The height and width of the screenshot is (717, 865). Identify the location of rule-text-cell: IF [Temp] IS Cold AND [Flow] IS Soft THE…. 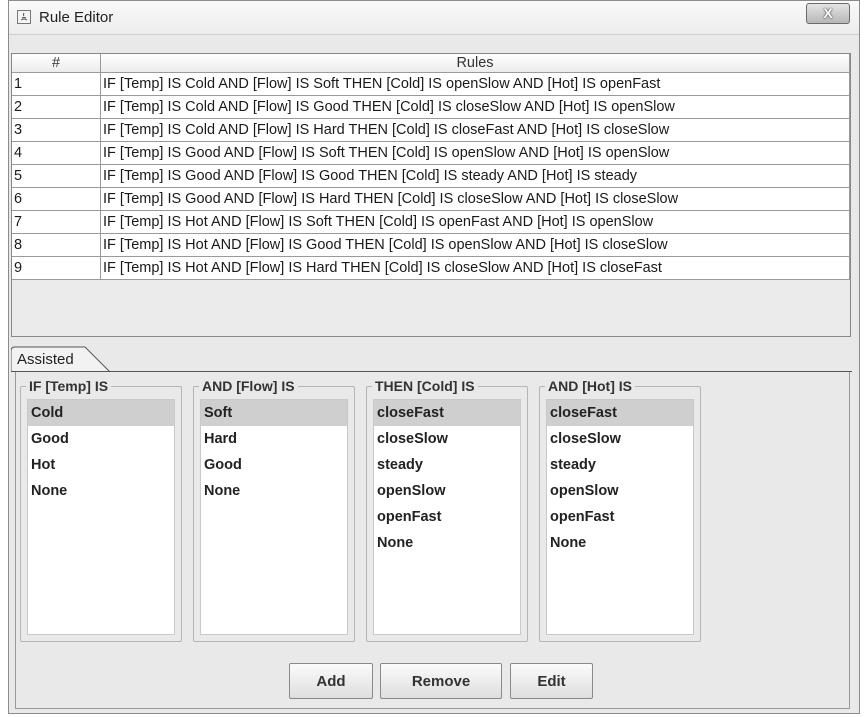
(475, 84).